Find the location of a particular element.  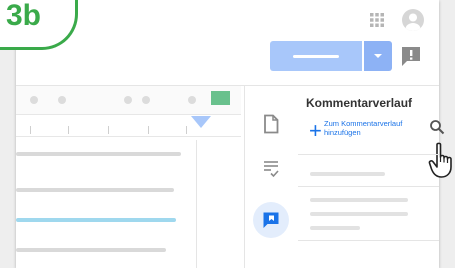

chevron-down-icon is located at coordinates (378, 56).